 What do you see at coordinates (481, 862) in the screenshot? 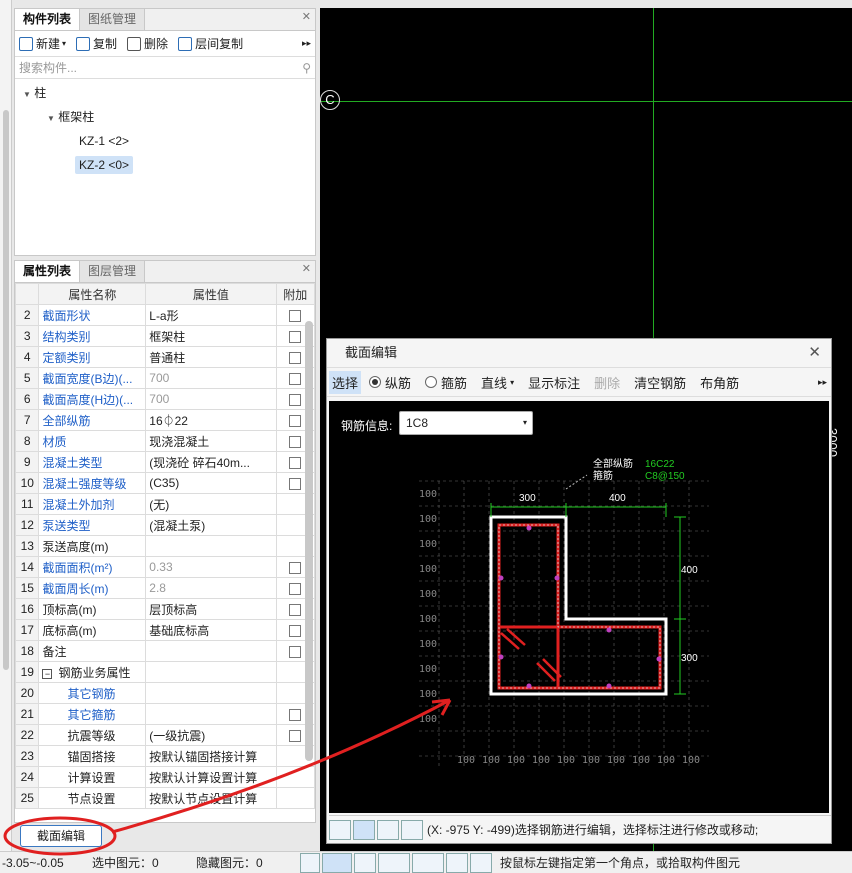
I see `arc-icon` at bounding box center [481, 862].